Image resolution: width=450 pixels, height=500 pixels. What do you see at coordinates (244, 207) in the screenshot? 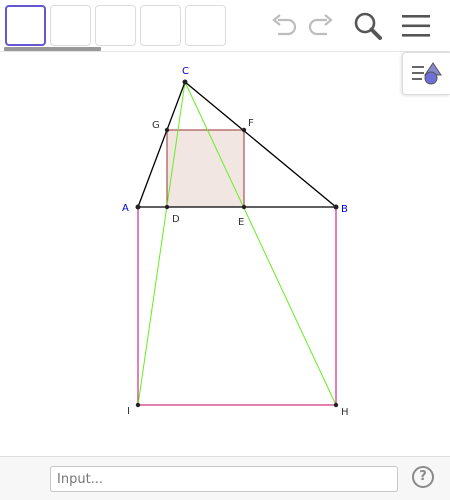
I see `point-E` at bounding box center [244, 207].